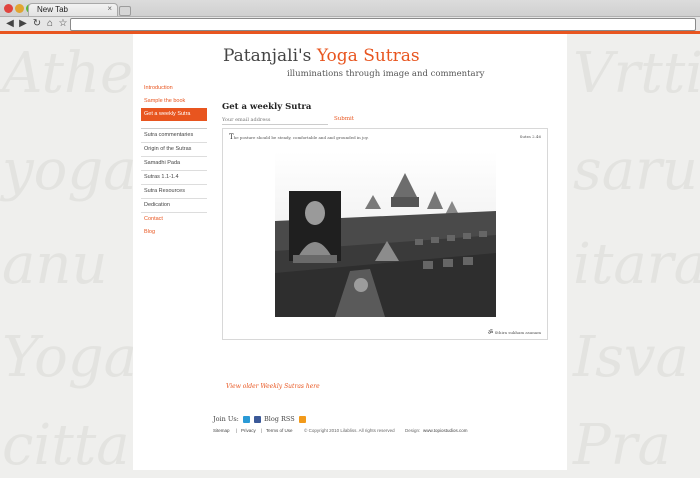 The width and height of the screenshot is (700, 478). Describe the element at coordinates (413, 430) in the screenshot. I see `footer-design-label: Design:` at that location.